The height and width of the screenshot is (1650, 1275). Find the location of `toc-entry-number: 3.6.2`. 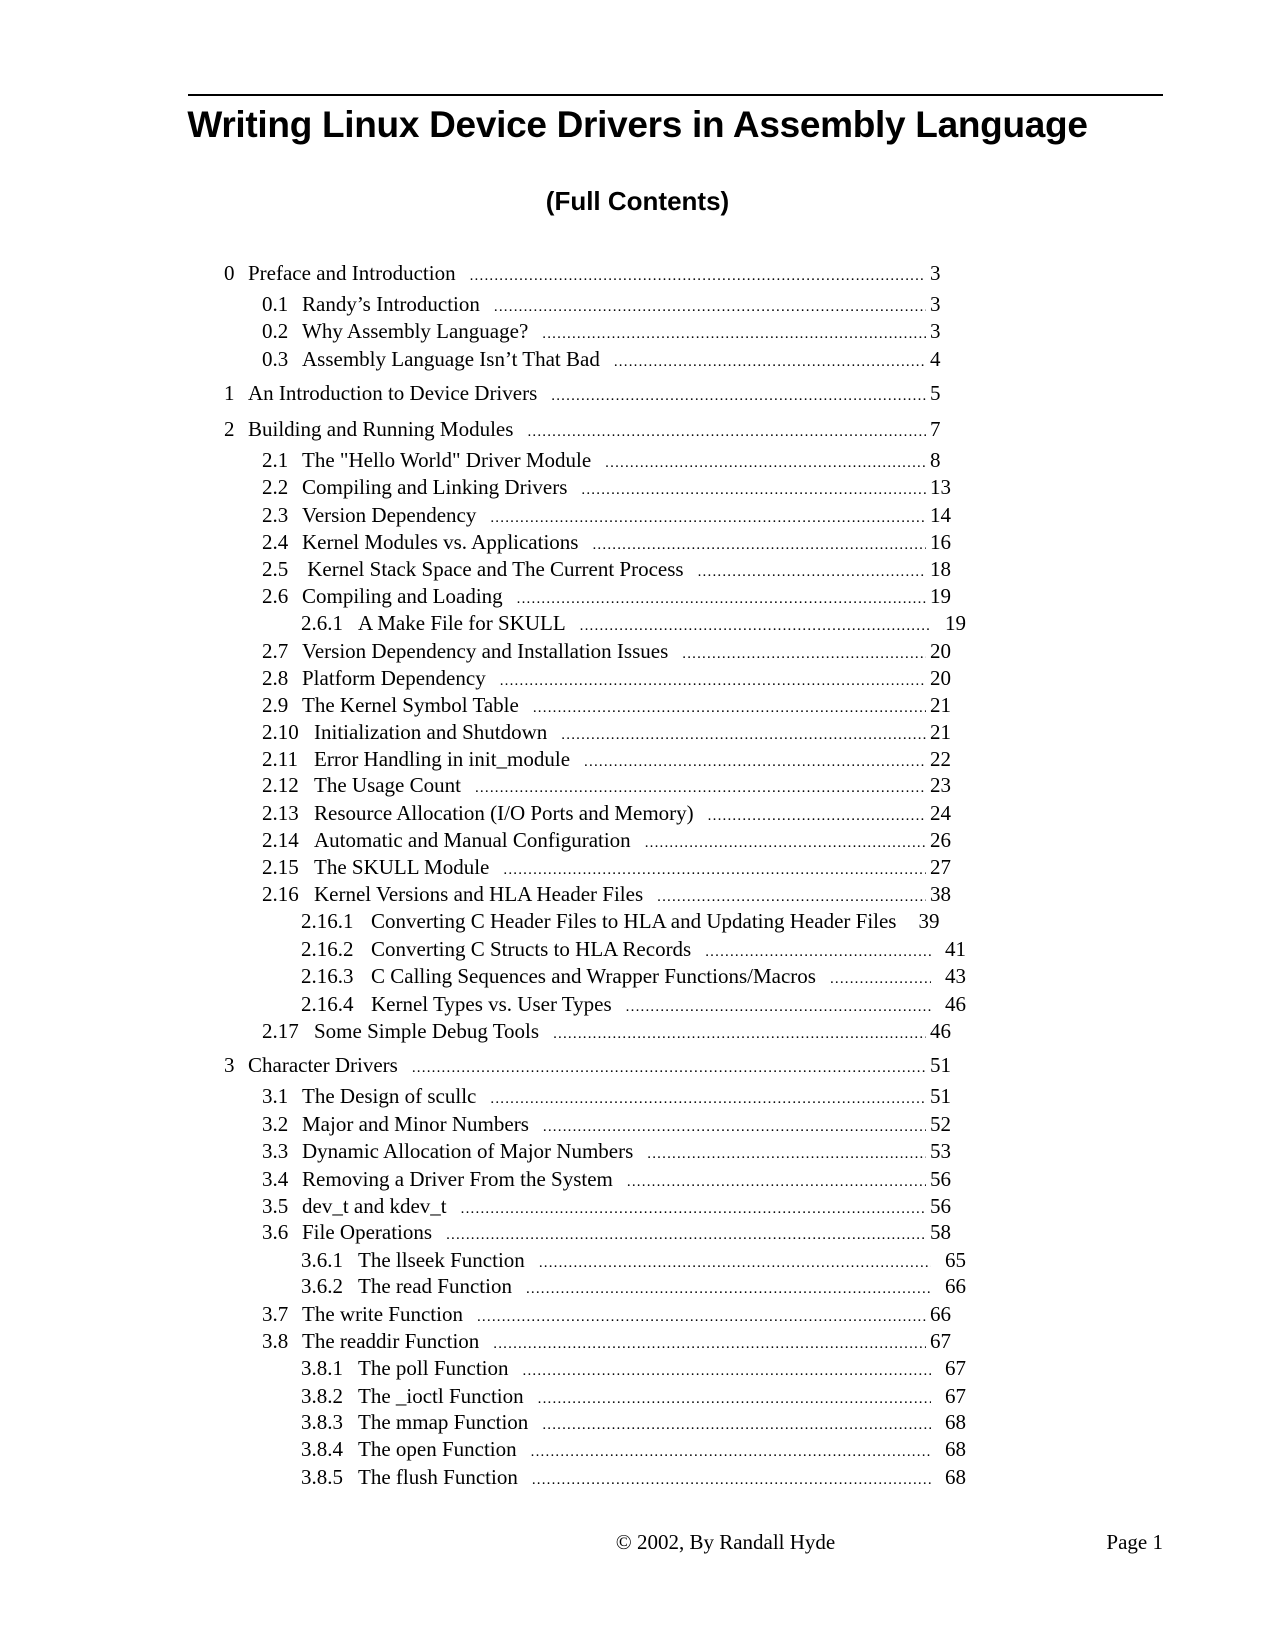

toc-entry-number: 3.6.2 is located at coordinates (322, 1286).